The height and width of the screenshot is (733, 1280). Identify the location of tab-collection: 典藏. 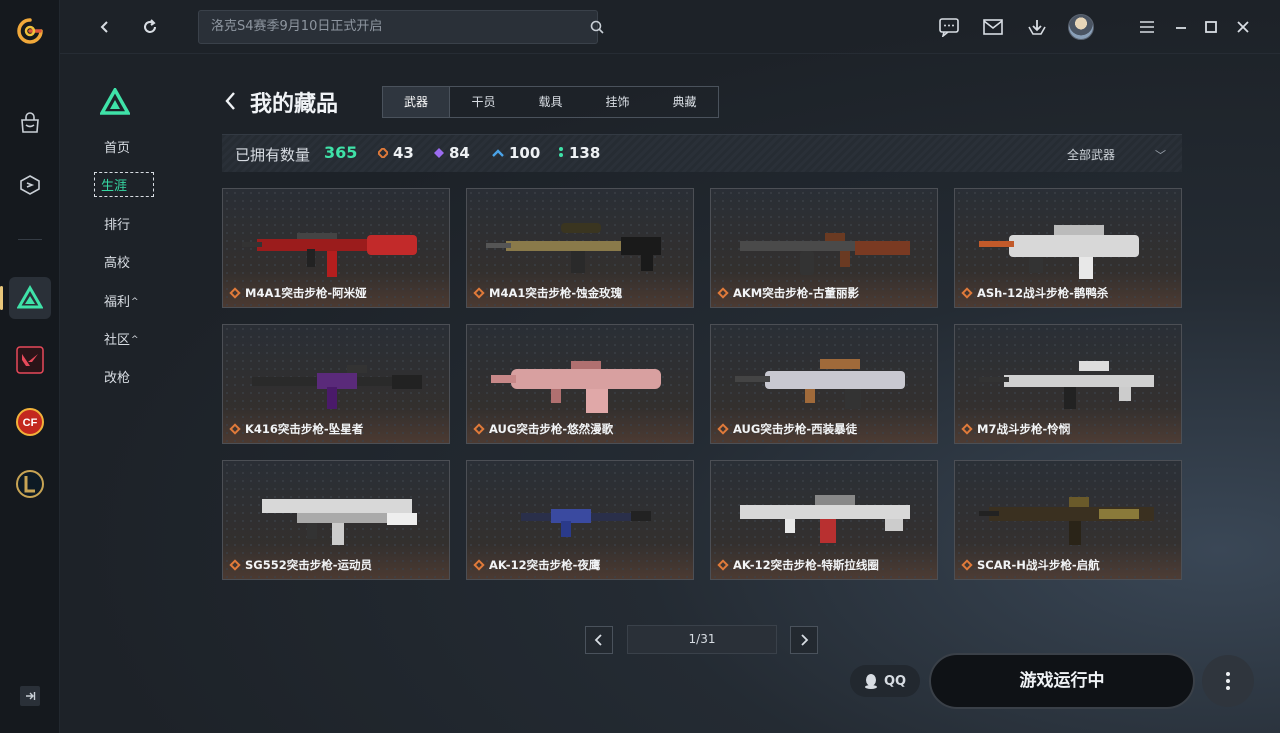
(684, 102).